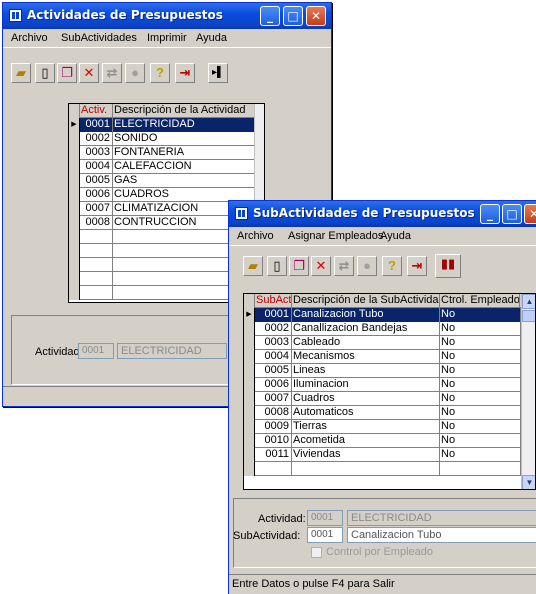 This screenshot has width=536, height=594. What do you see at coordinates (528, 482) in the screenshot?
I see `scroll-down-icon: ▼` at bounding box center [528, 482].